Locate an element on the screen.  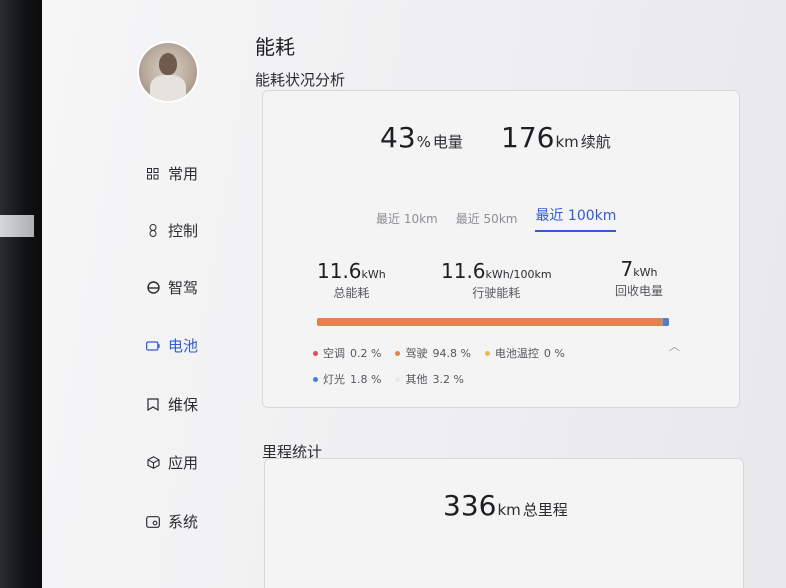
stat-total-energy: 11.6kWh 总能耗 is located at coordinates (351, 280).